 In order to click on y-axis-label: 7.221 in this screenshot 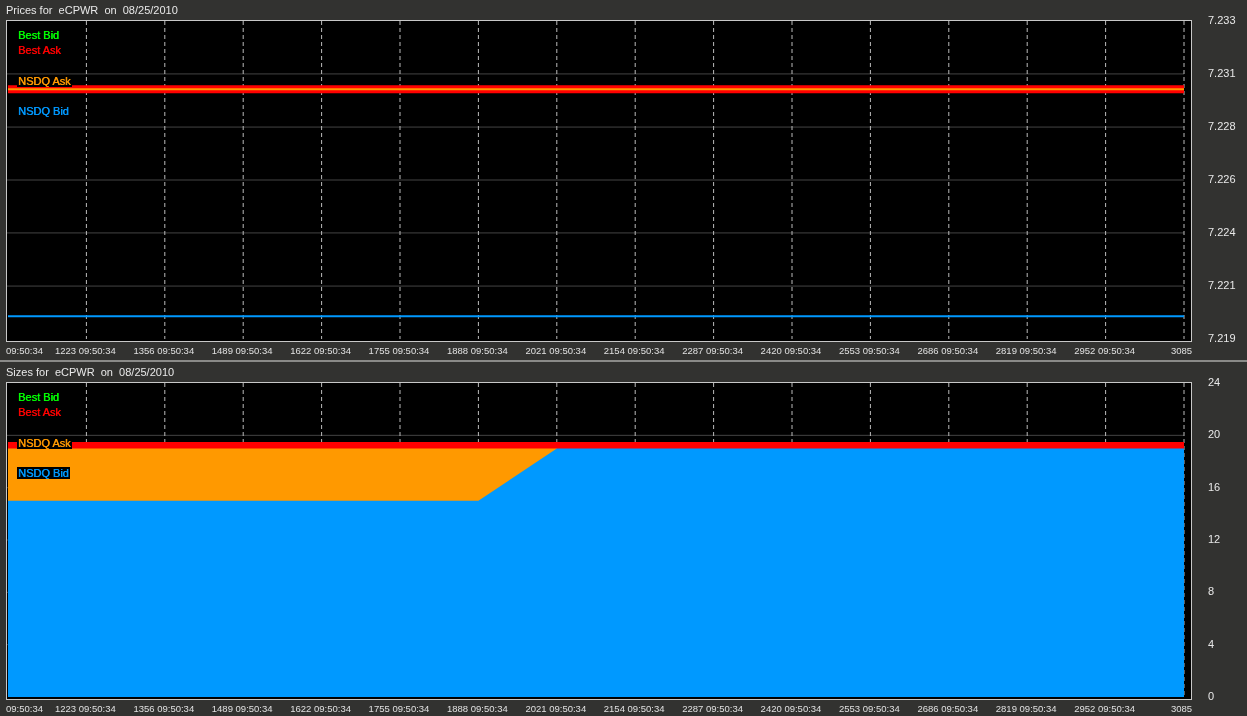, I will do `click(1222, 285)`.